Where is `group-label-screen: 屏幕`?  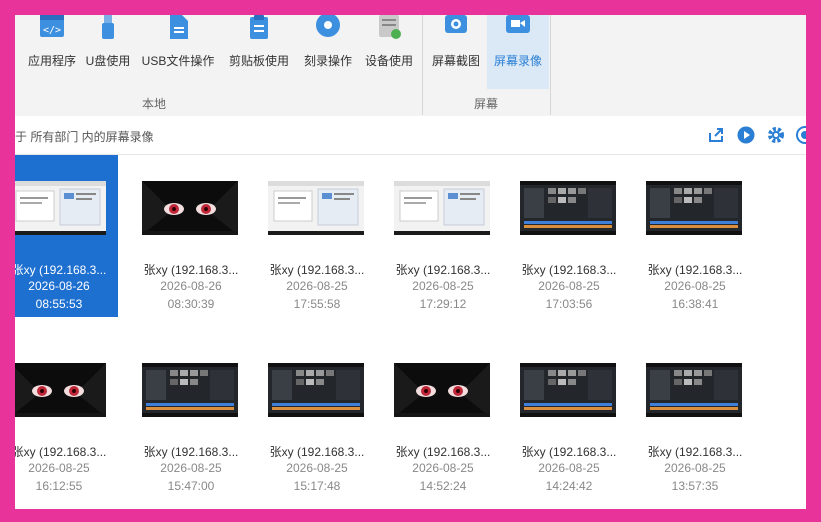 group-label-screen: 屏幕 is located at coordinates (486, 104).